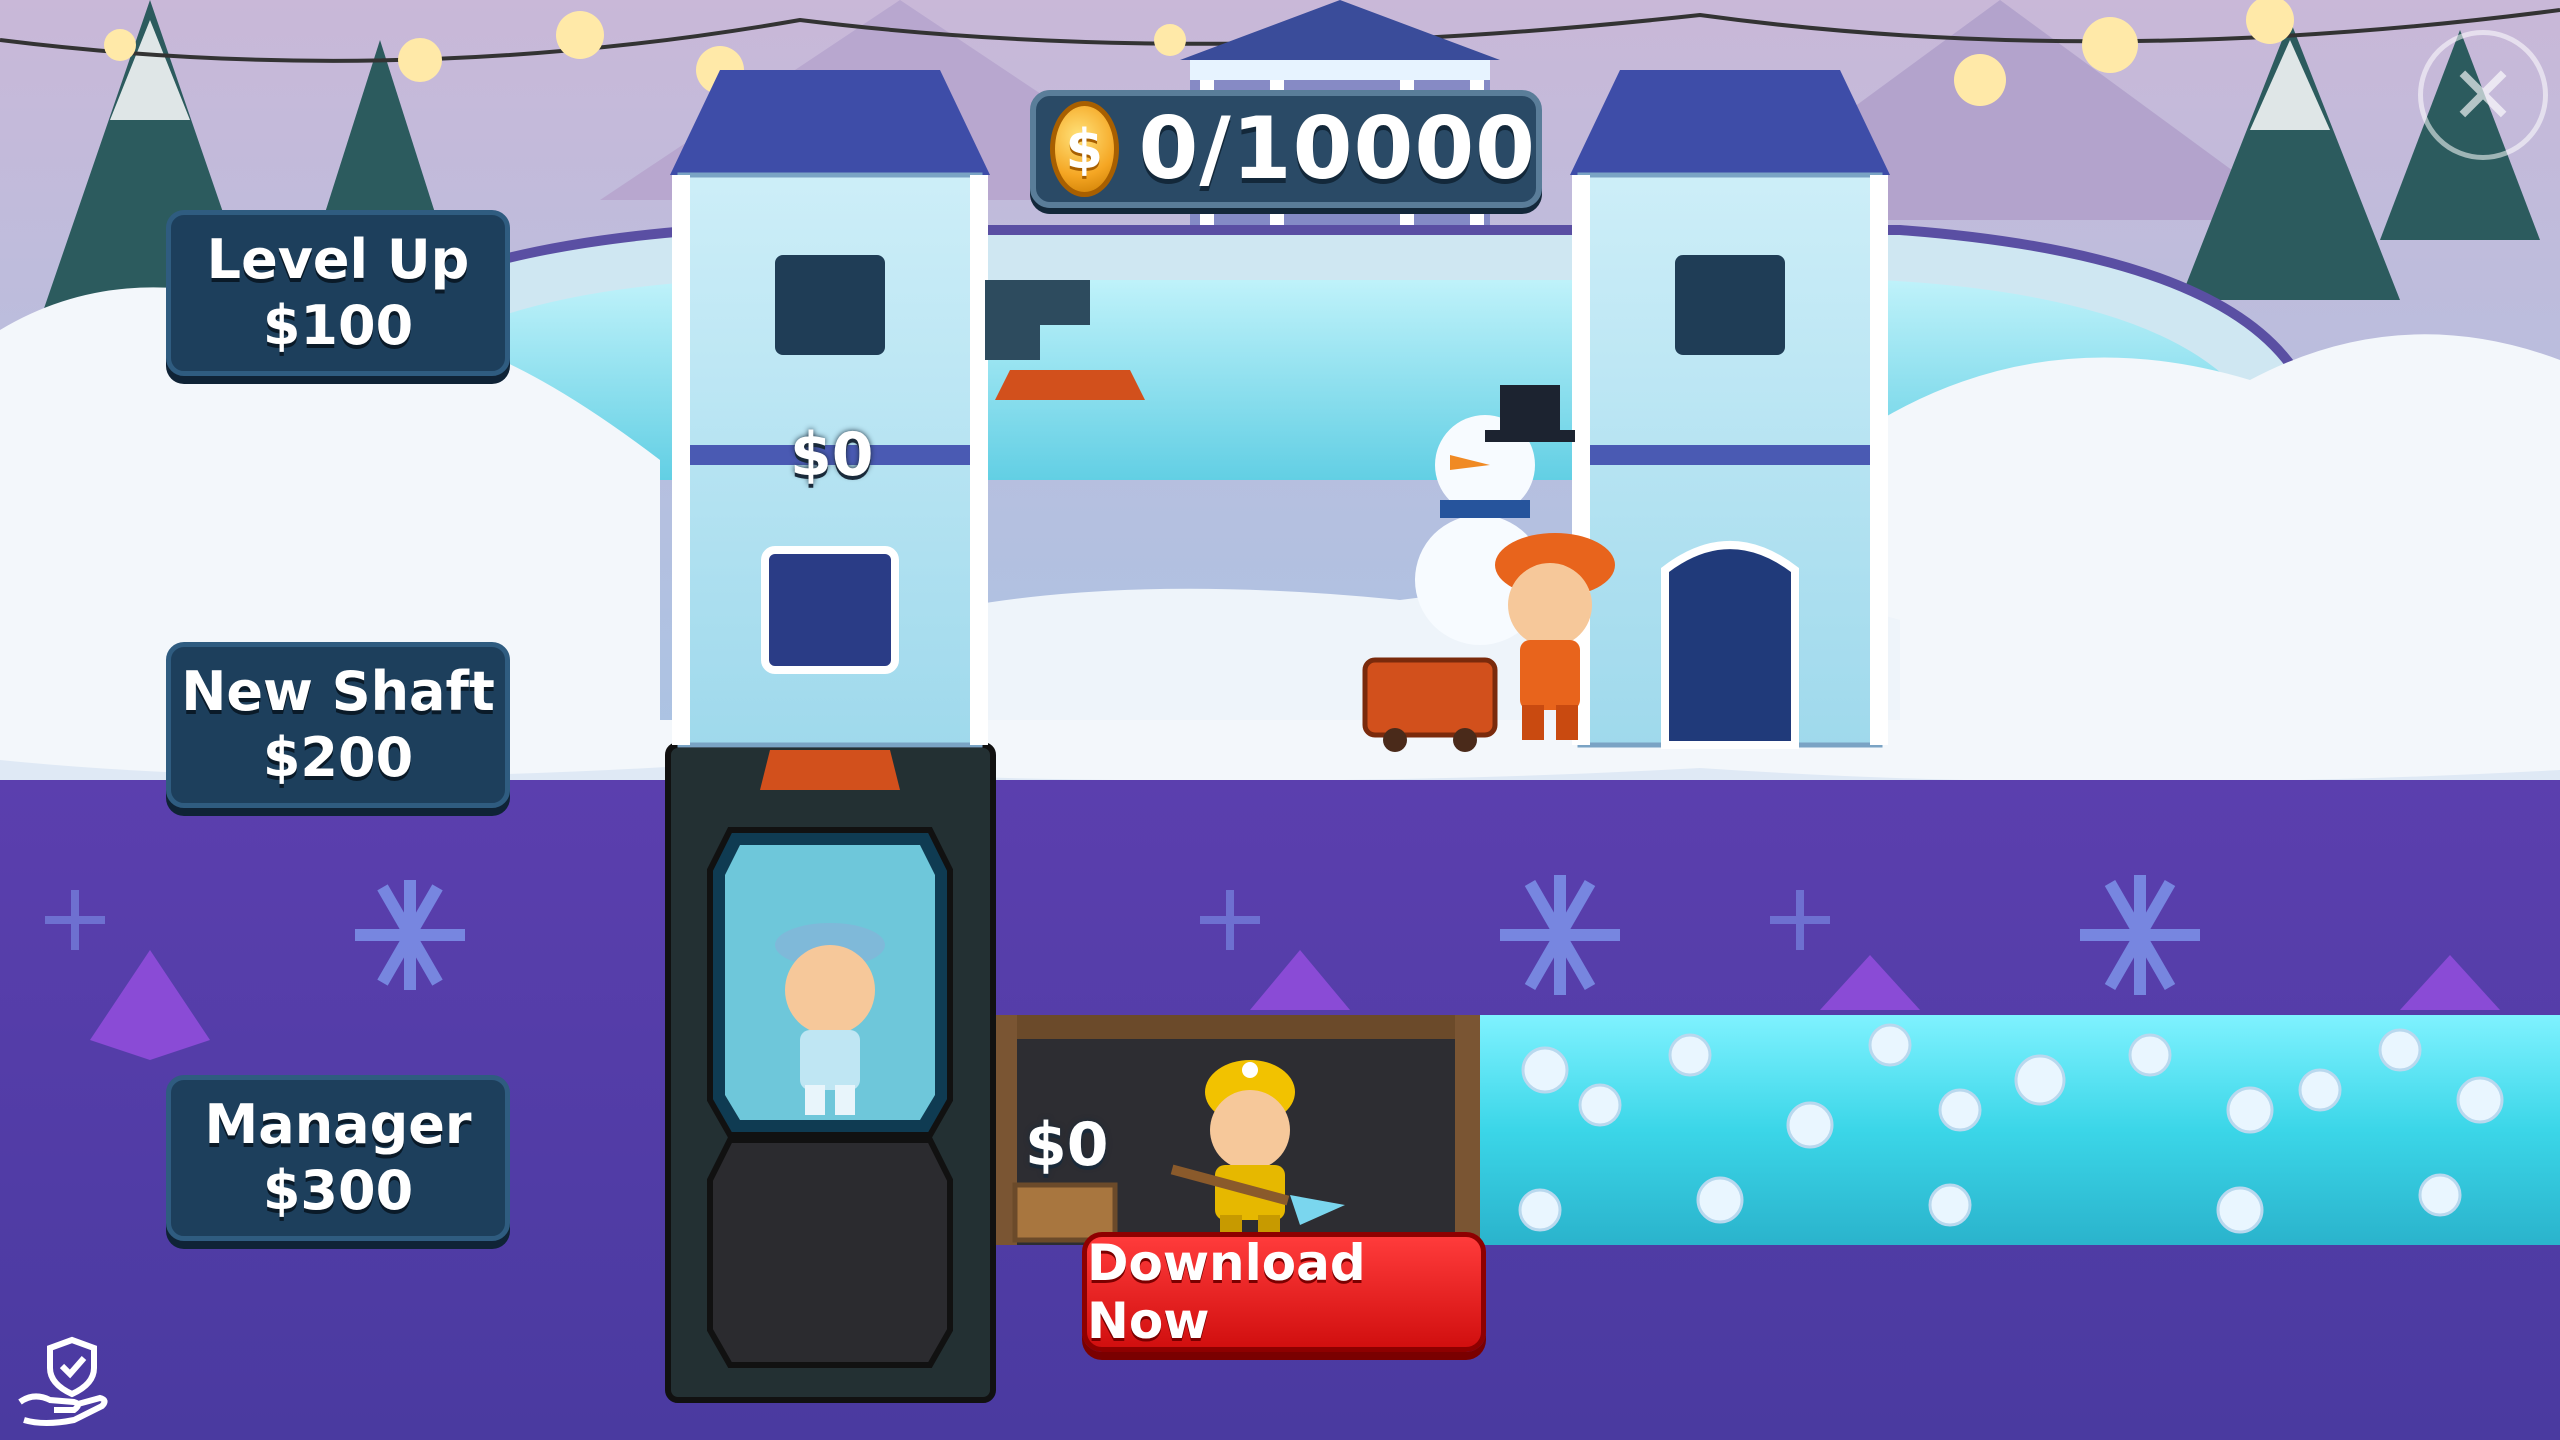 The height and width of the screenshot is (1440, 2560). I want to click on level-up-label: Level Up, so click(338, 259).